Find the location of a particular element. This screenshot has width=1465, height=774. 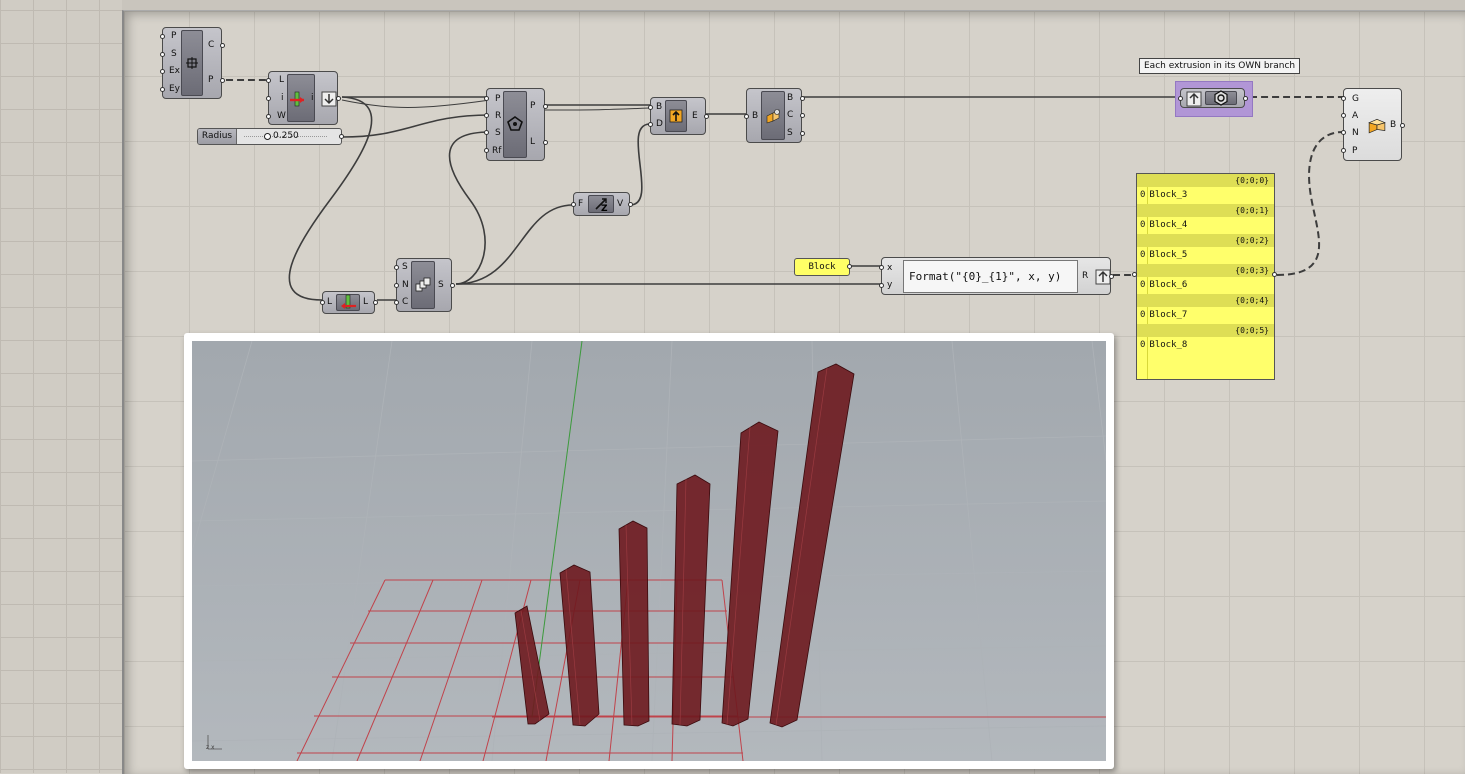

plane-component: P S Ex Ey C P is located at coordinates (192, 63).